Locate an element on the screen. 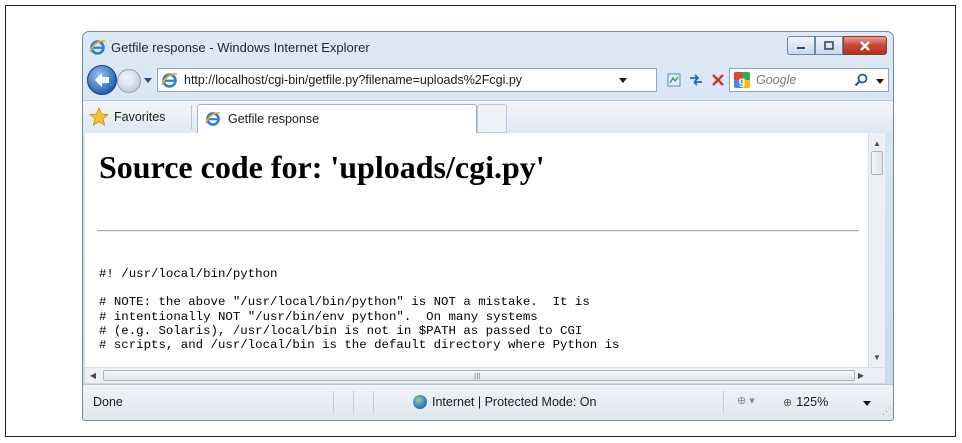 The height and width of the screenshot is (443, 962). search-options-dropdown-icon is located at coordinates (880, 81).